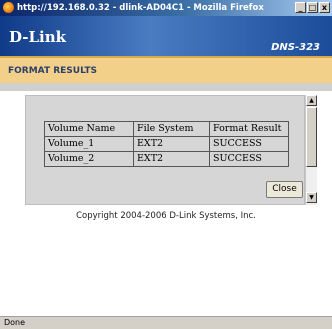 The image size is (332, 329). I want to click on table-row: Volume_1 EXT2 SUCCESS, so click(166, 144).